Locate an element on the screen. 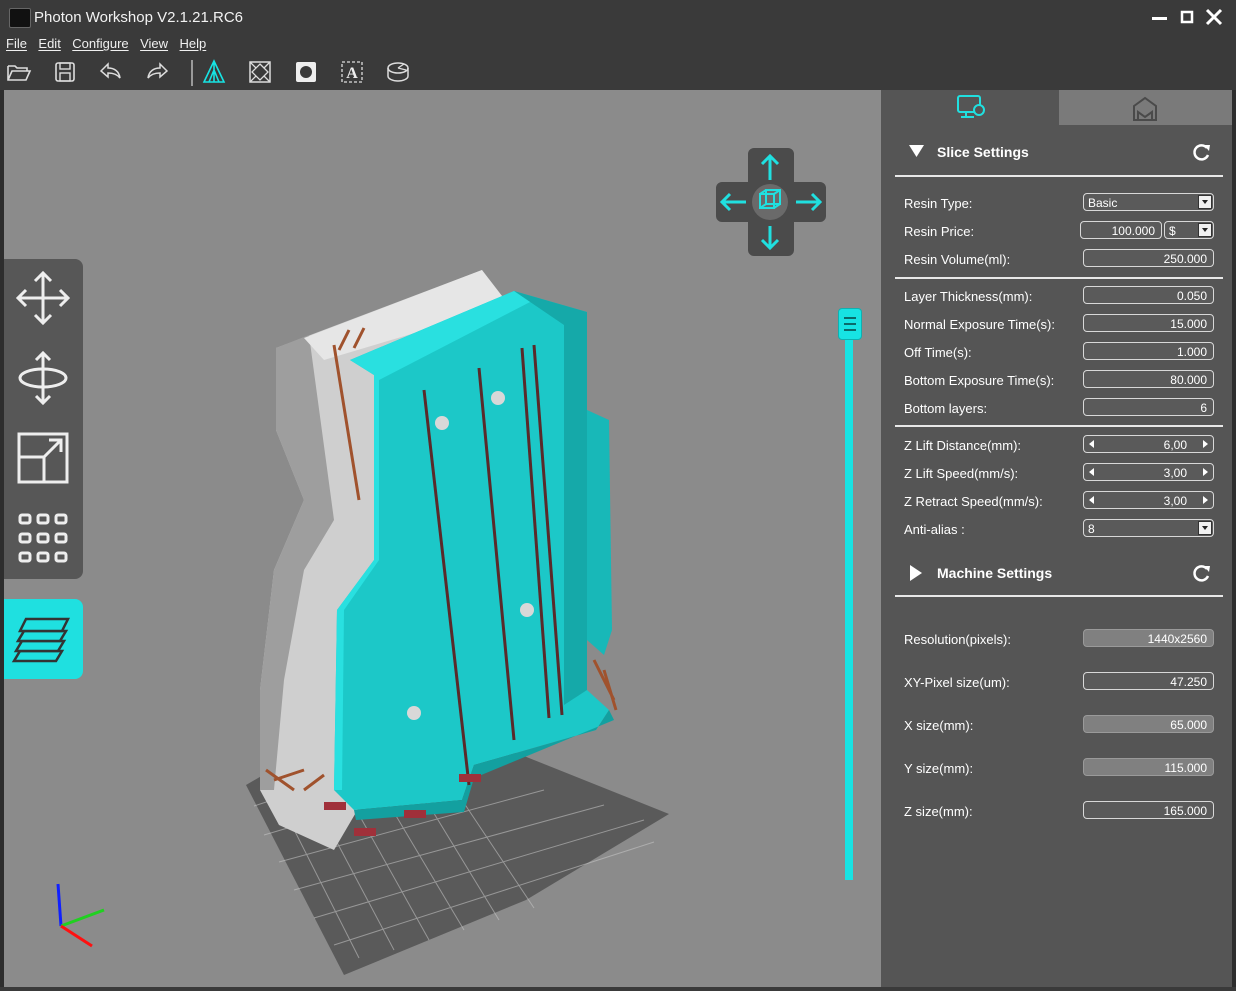  supports-icon is located at coordinates (214, 71).